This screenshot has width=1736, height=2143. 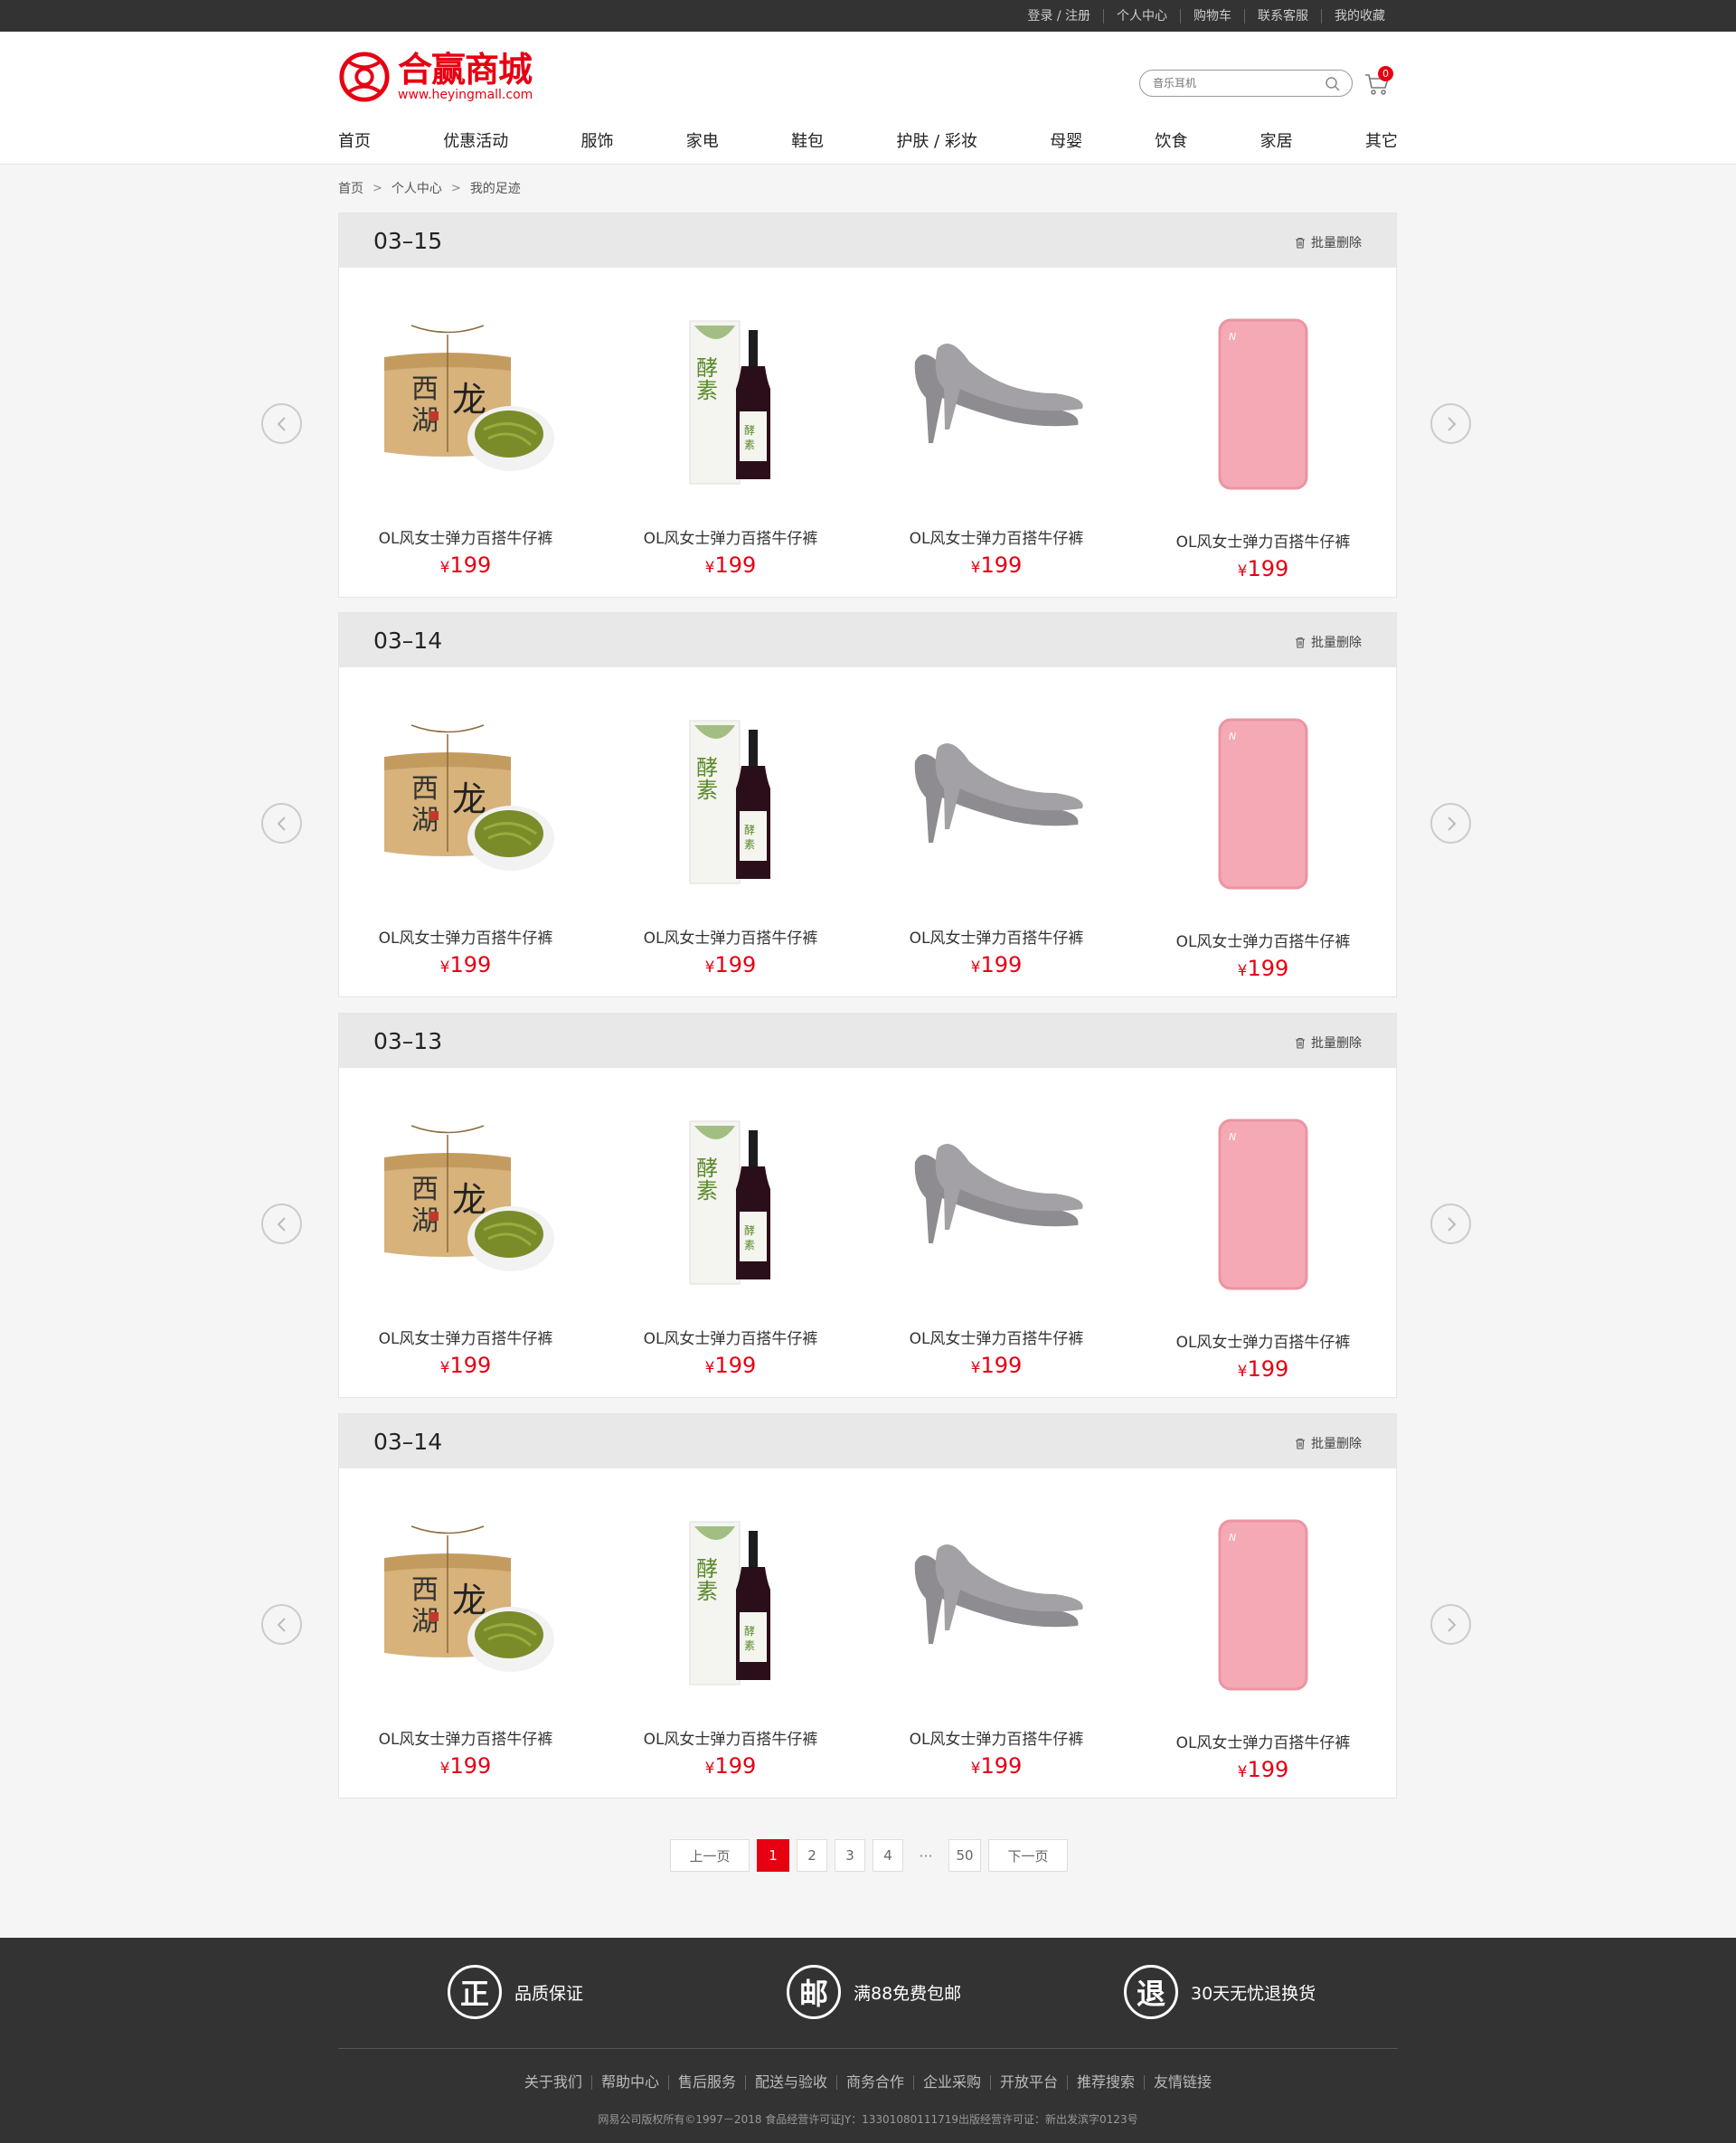 I want to click on footer-link-delivery: 配送与验收, so click(x=790, y=2082).